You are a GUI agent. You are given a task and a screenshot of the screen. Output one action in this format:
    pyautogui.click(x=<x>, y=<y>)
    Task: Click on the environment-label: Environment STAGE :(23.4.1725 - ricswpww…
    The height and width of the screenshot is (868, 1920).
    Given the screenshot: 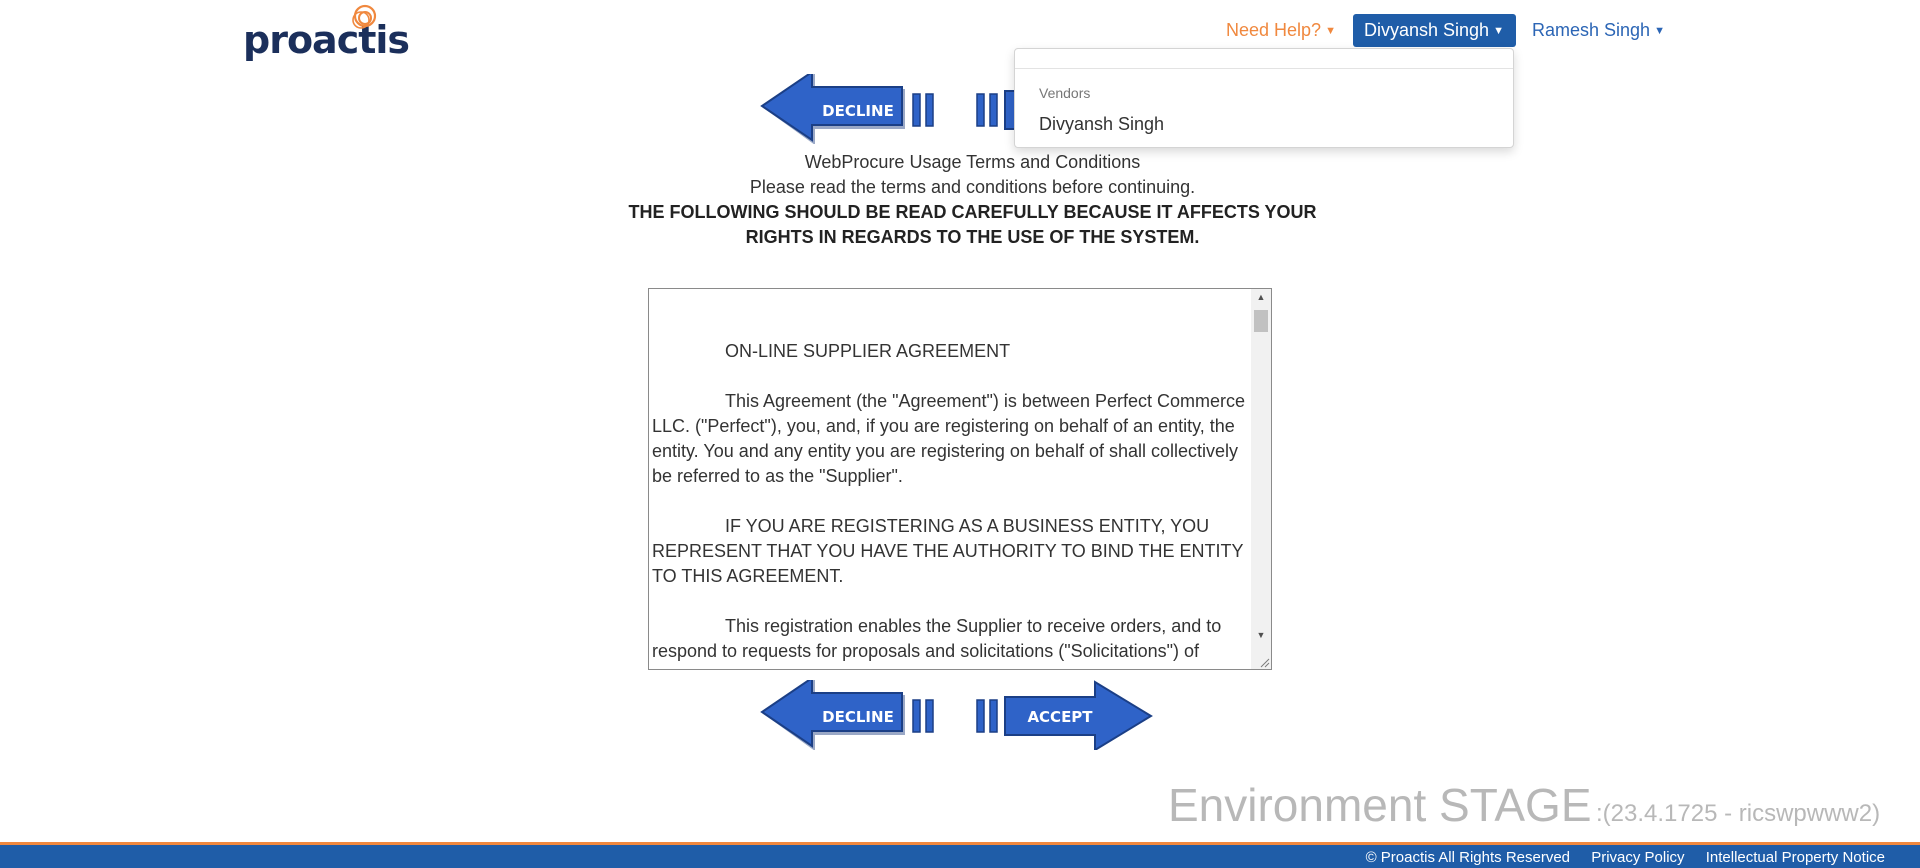 What is the action you would take?
    pyautogui.click(x=1524, y=805)
    